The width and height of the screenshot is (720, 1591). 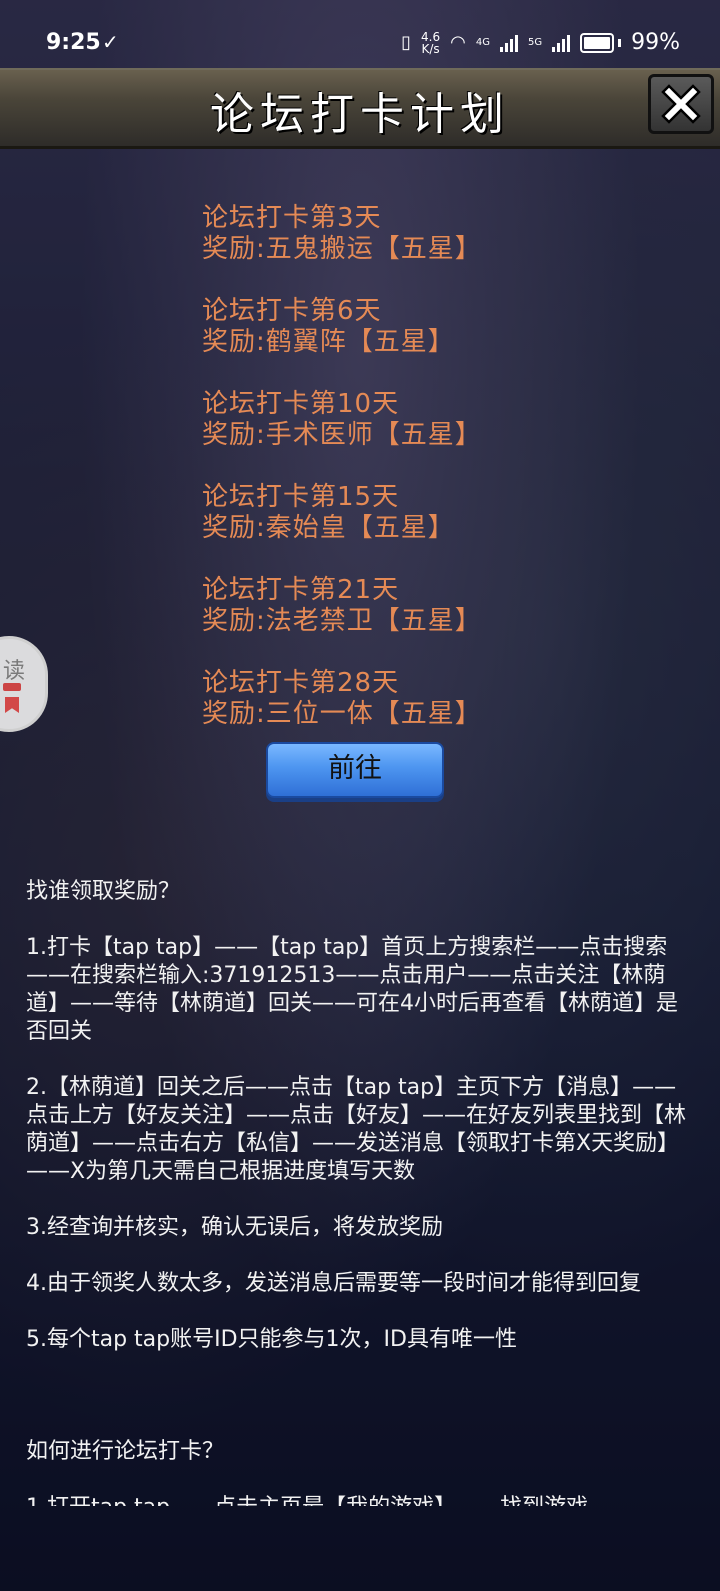 I want to click on net-speed: 4.6 K/s, so click(x=430, y=43).